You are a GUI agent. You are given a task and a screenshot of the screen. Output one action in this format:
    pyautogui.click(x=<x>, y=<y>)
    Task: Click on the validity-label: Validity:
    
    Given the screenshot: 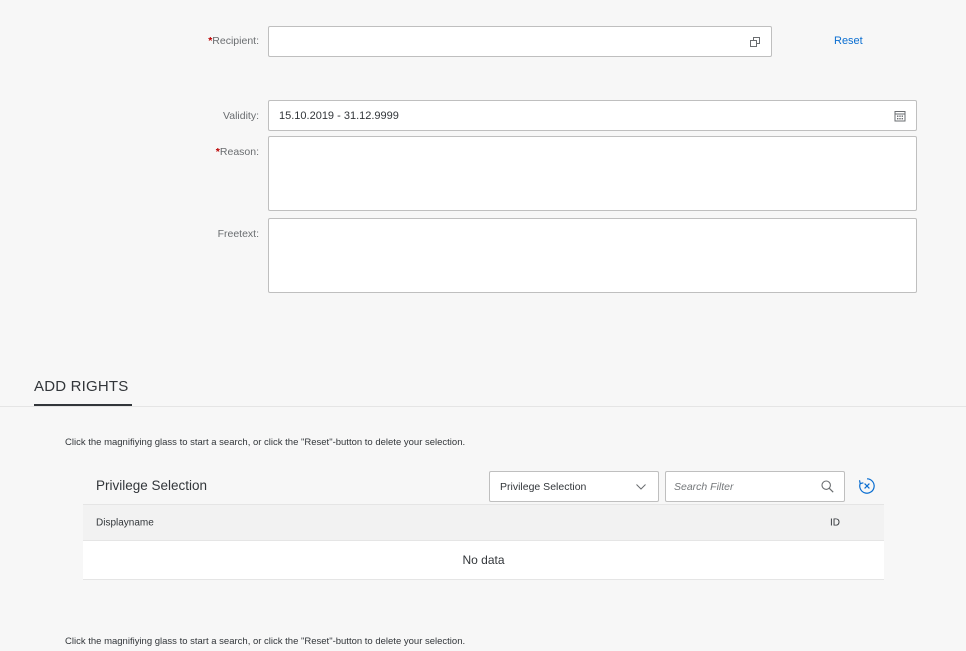 What is the action you would take?
    pyautogui.click(x=241, y=116)
    